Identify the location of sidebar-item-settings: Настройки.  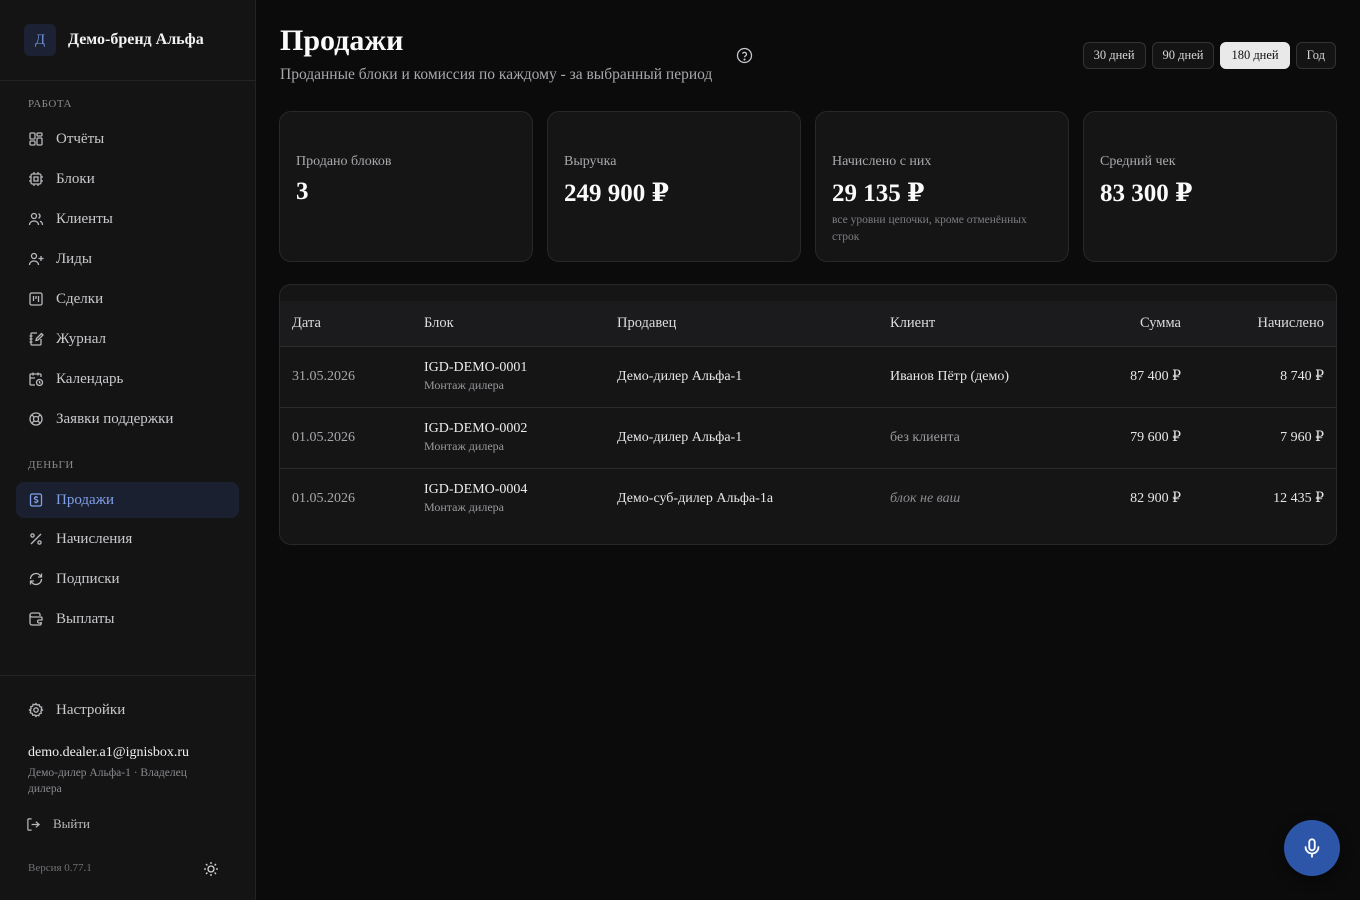
(127, 710).